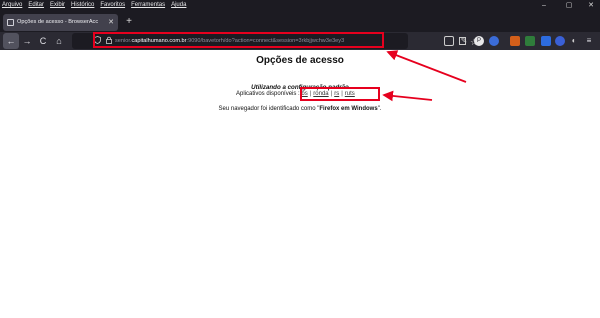  Describe the element at coordinates (574, 41) in the screenshot. I see `extensions-icon: ◐` at that location.